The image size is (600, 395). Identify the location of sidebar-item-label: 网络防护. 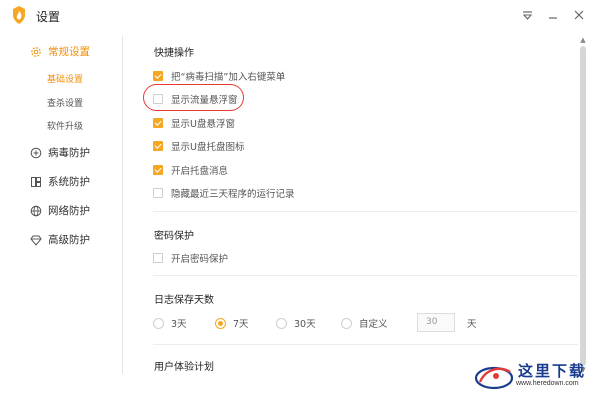
(69, 211).